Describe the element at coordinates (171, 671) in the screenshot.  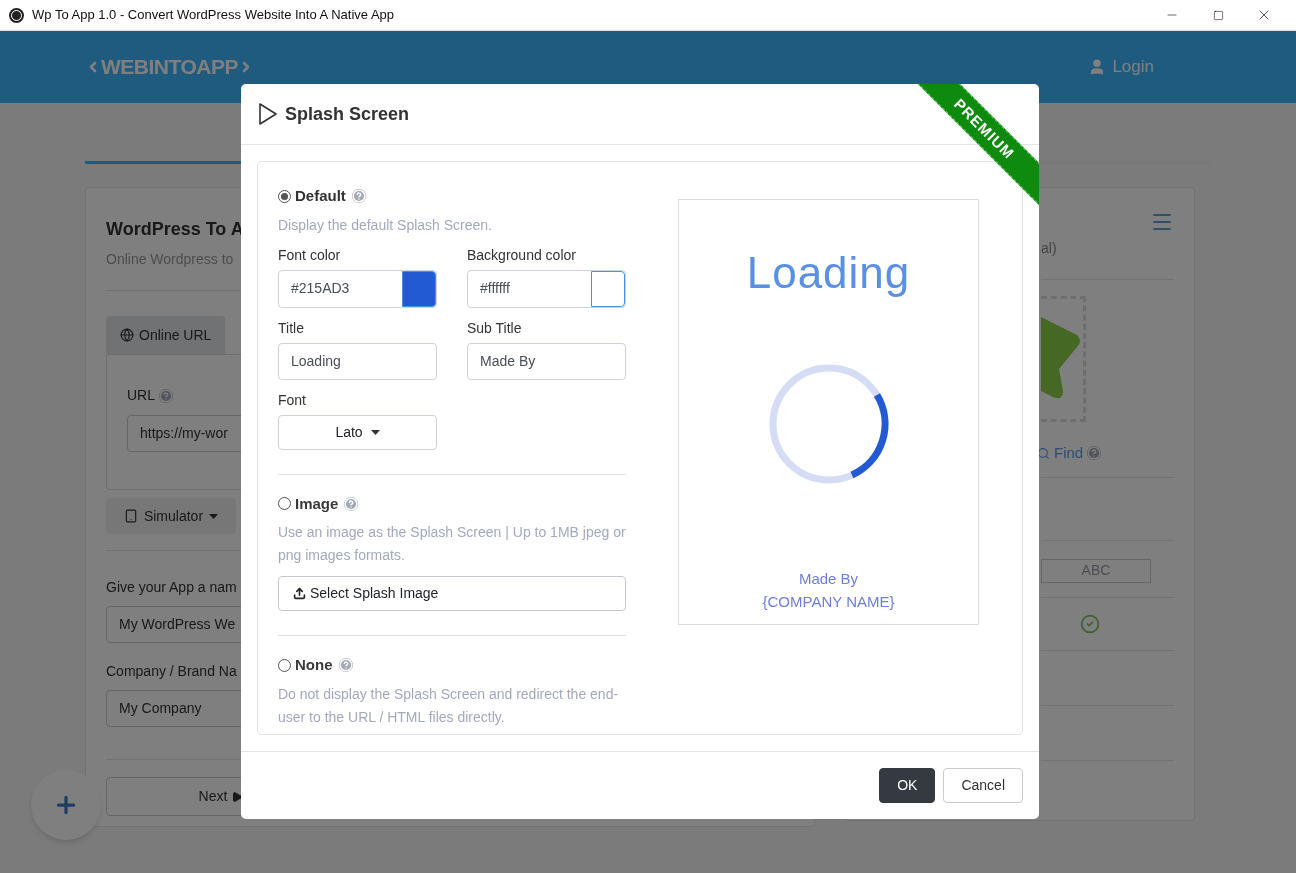
I see `field-label: Company / Brand Na` at that location.